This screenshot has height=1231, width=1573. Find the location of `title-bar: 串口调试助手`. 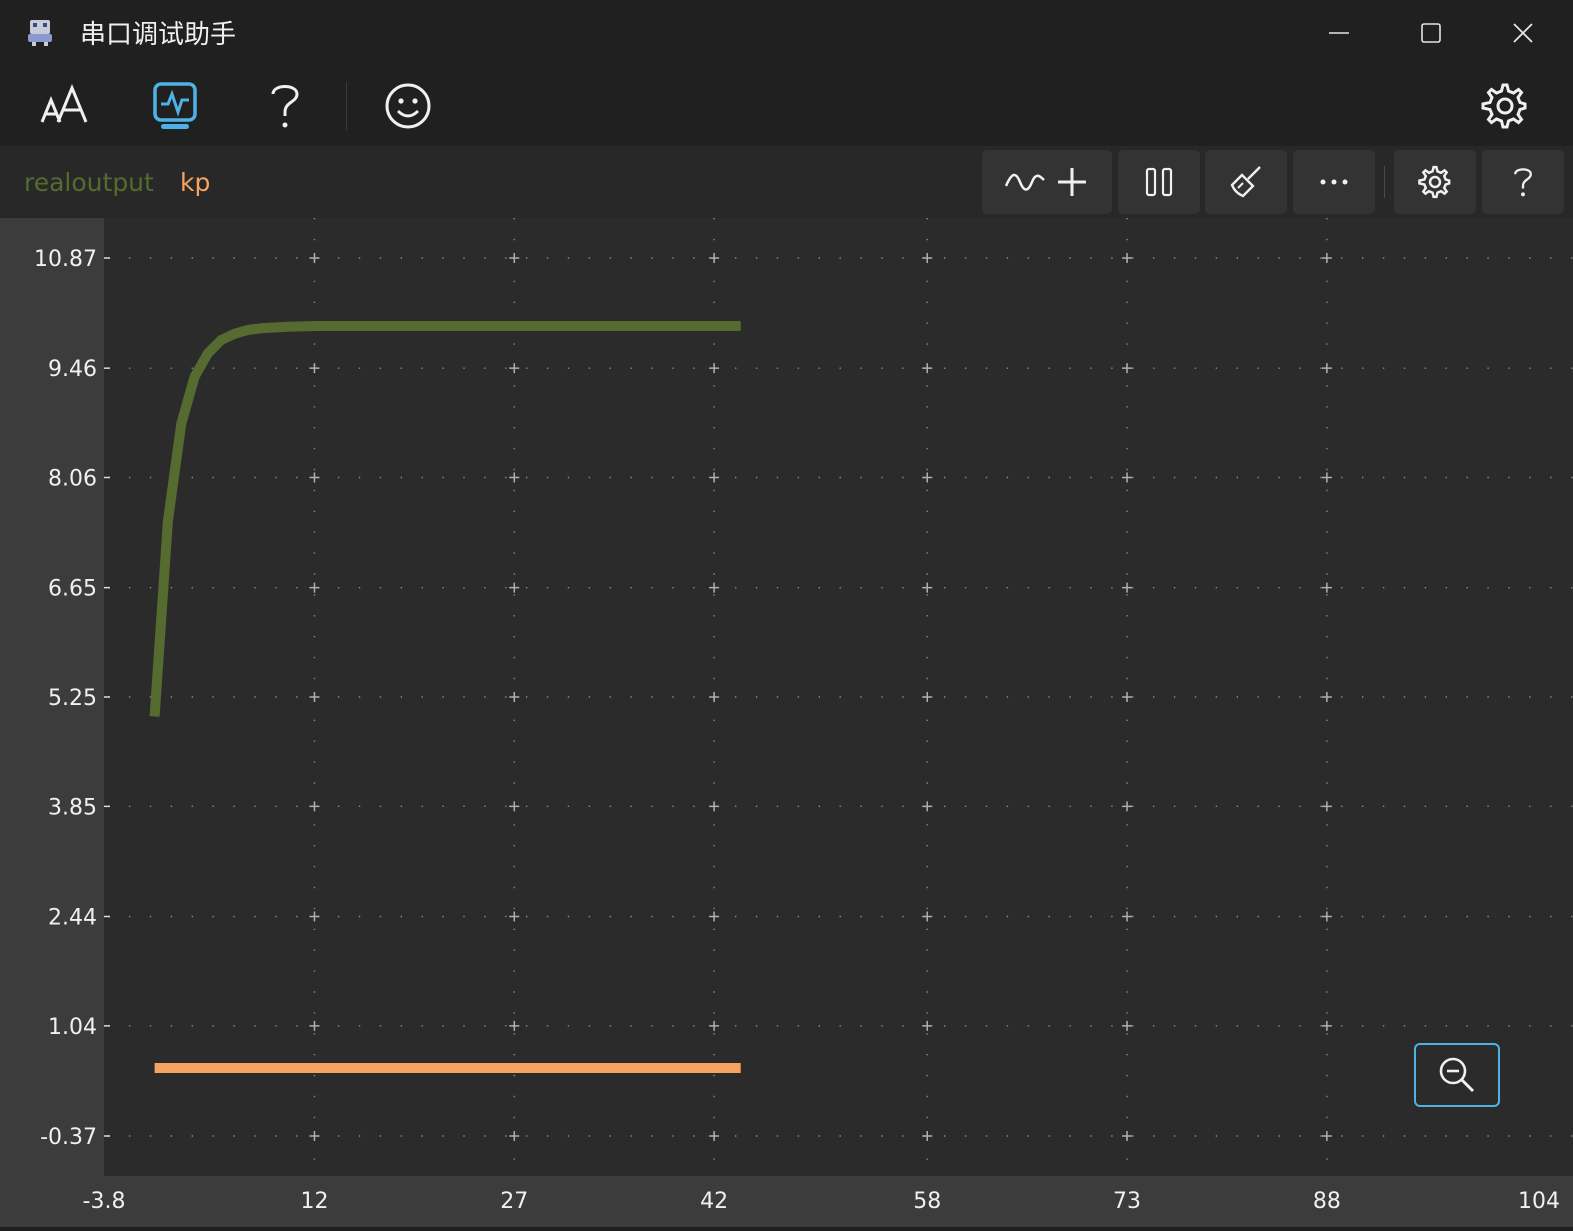

title-bar: 串口调试助手 is located at coordinates (786, 33).